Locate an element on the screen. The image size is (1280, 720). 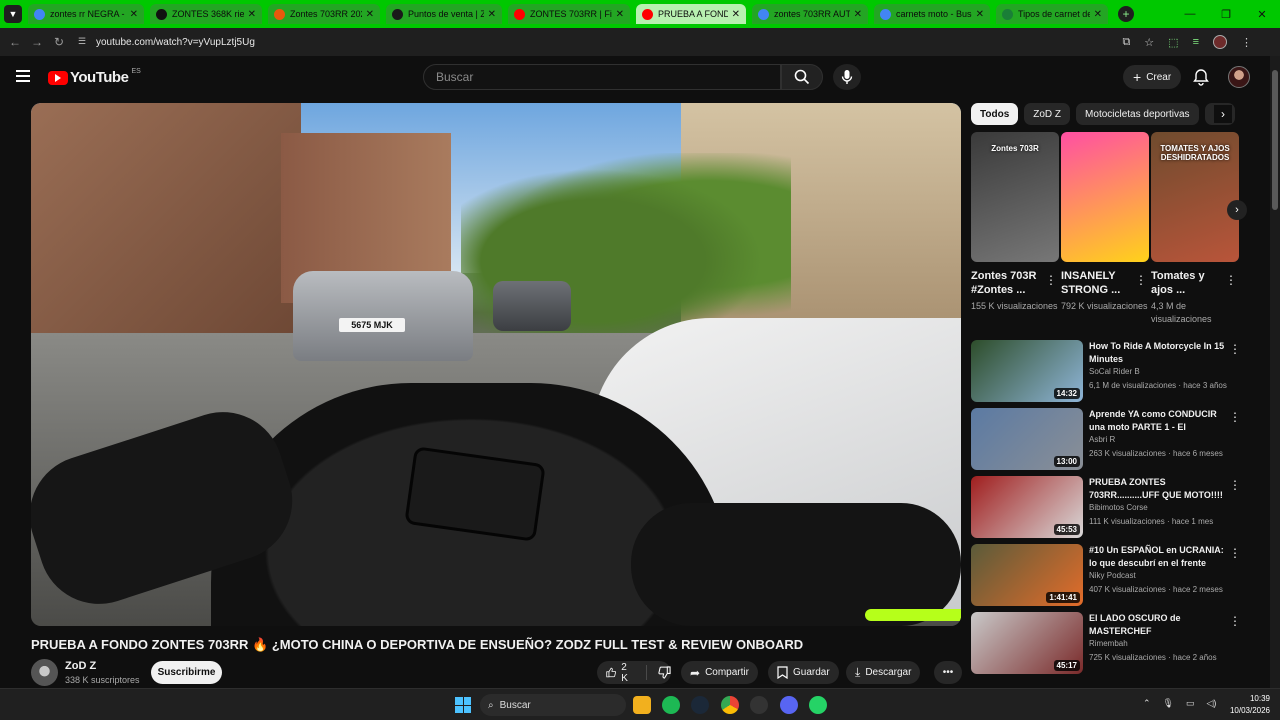
save-button: Guardar is located at coordinates (803, 672).